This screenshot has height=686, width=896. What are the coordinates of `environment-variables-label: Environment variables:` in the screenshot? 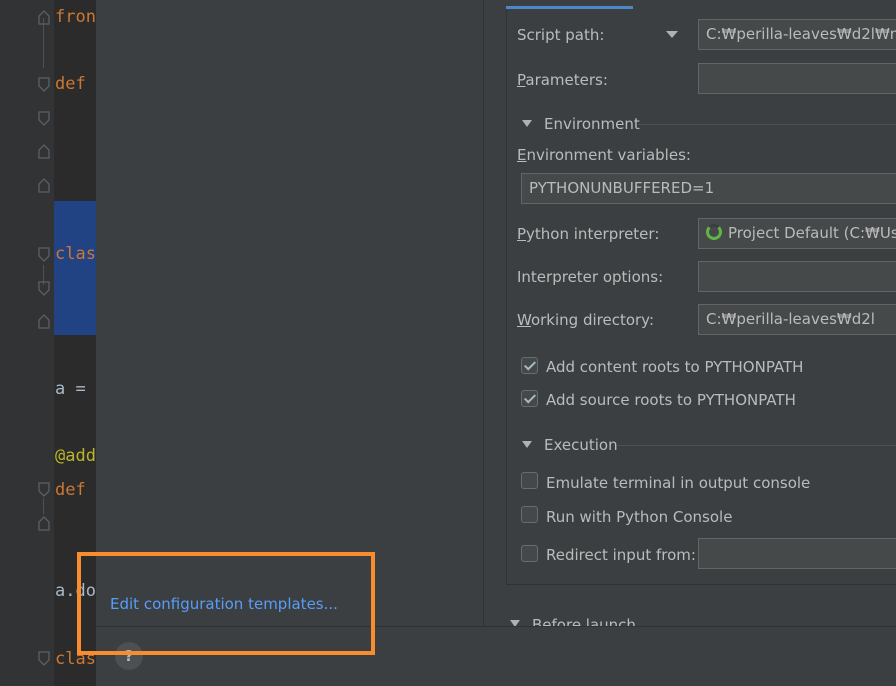 It's located at (604, 155).